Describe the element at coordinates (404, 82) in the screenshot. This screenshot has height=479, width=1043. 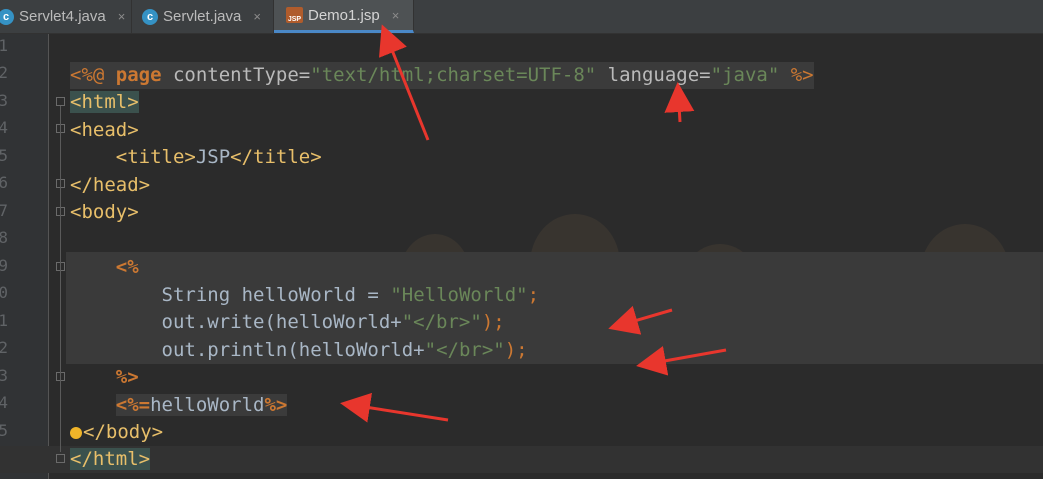
I see `arrow-to-tab` at that location.